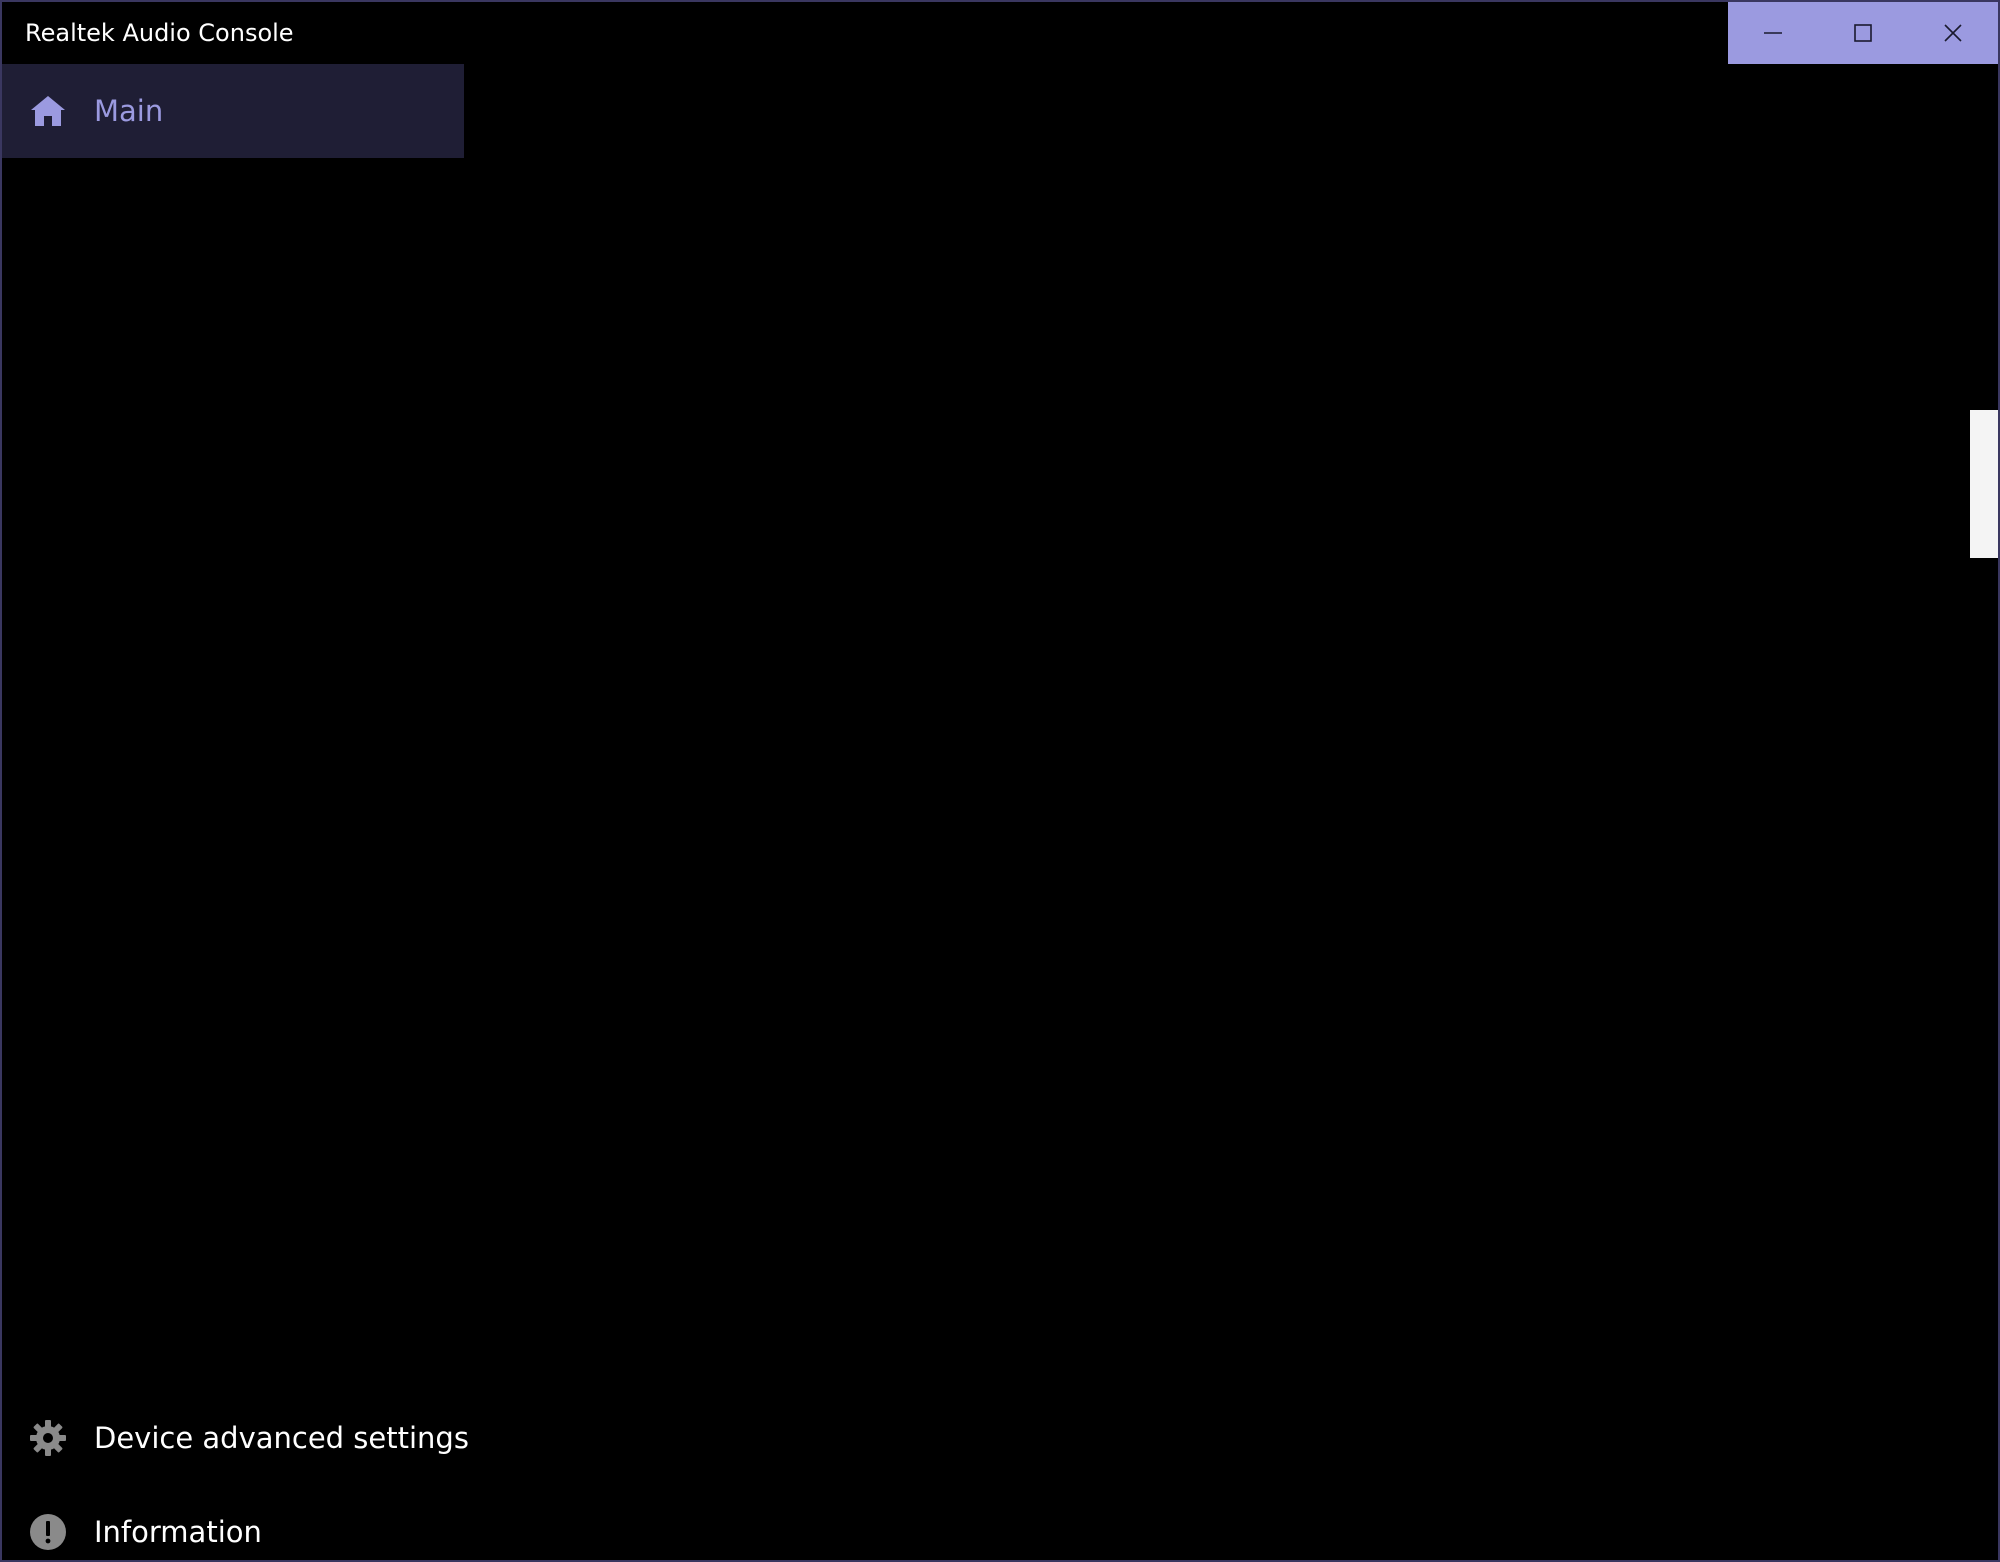 The width and height of the screenshot is (2000, 1562). What do you see at coordinates (281, 1438) in the screenshot?
I see `sidebar-item-label: Device advanced settings` at bounding box center [281, 1438].